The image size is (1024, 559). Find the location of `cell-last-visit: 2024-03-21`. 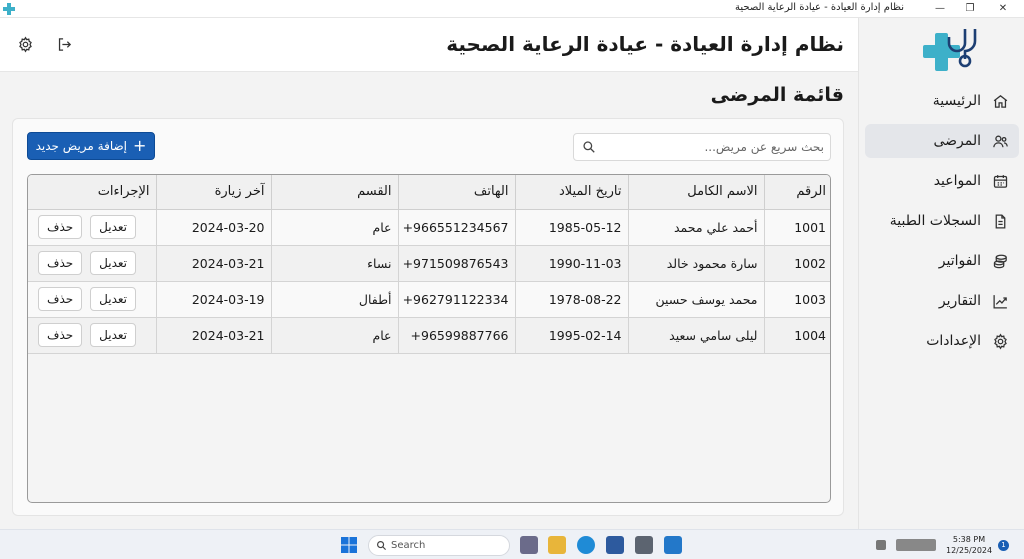

cell-last-visit: 2024-03-21 is located at coordinates (213, 263).